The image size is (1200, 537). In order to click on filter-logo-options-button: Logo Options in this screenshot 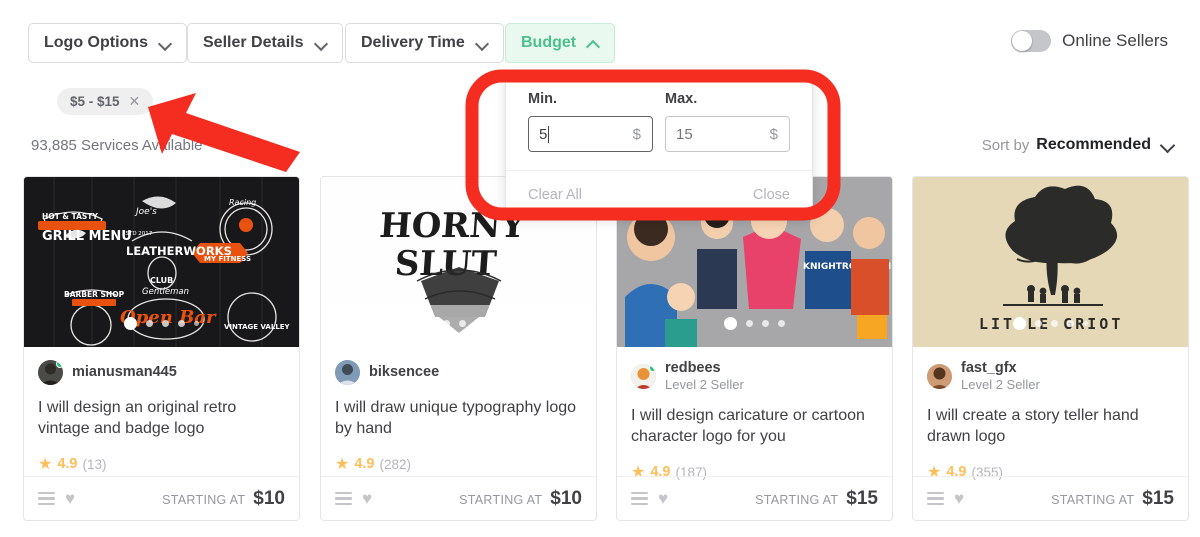, I will do `click(107, 43)`.